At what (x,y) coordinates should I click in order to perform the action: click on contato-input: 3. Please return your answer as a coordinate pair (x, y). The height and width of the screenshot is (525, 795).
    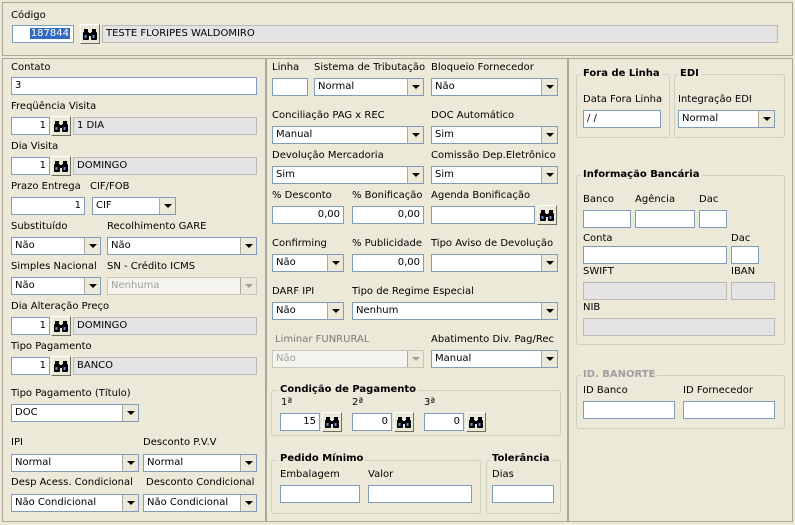
    Looking at the image, I should click on (134, 86).